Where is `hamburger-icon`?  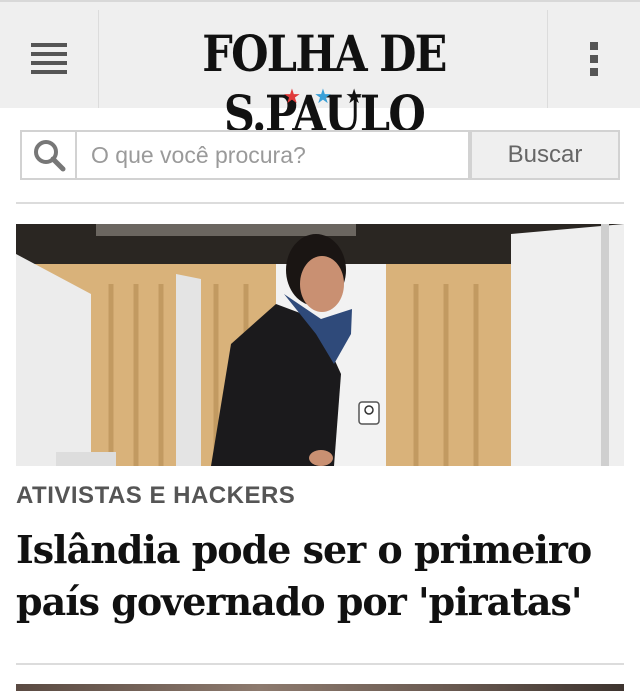
hamburger-icon is located at coordinates (49, 59).